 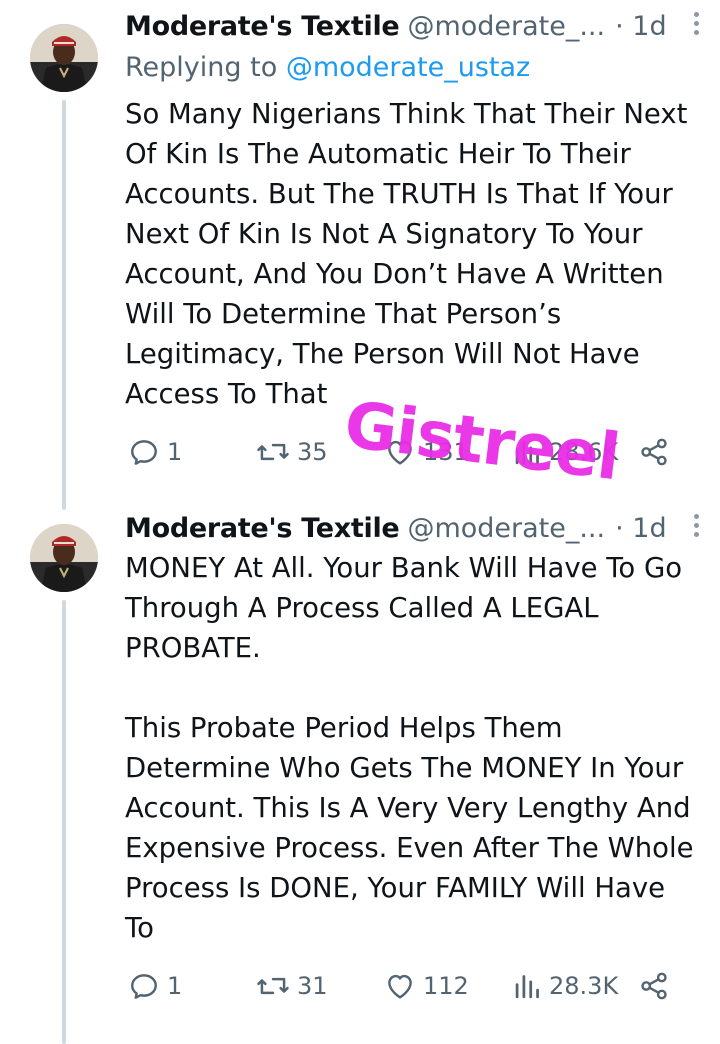 I want to click on replying-mention: @moderate_ustaz, so click(x=408, y=67).